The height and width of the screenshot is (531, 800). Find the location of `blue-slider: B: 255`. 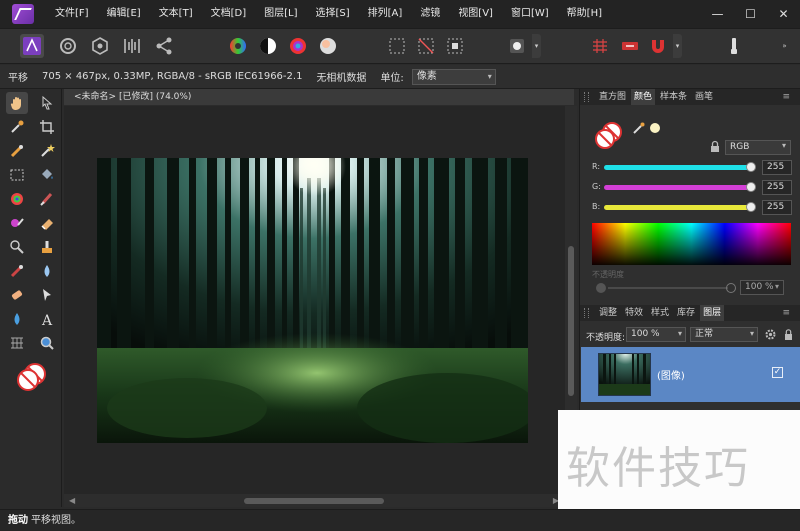

blue-slider: B: 255 is located at coordinates (692, 208).